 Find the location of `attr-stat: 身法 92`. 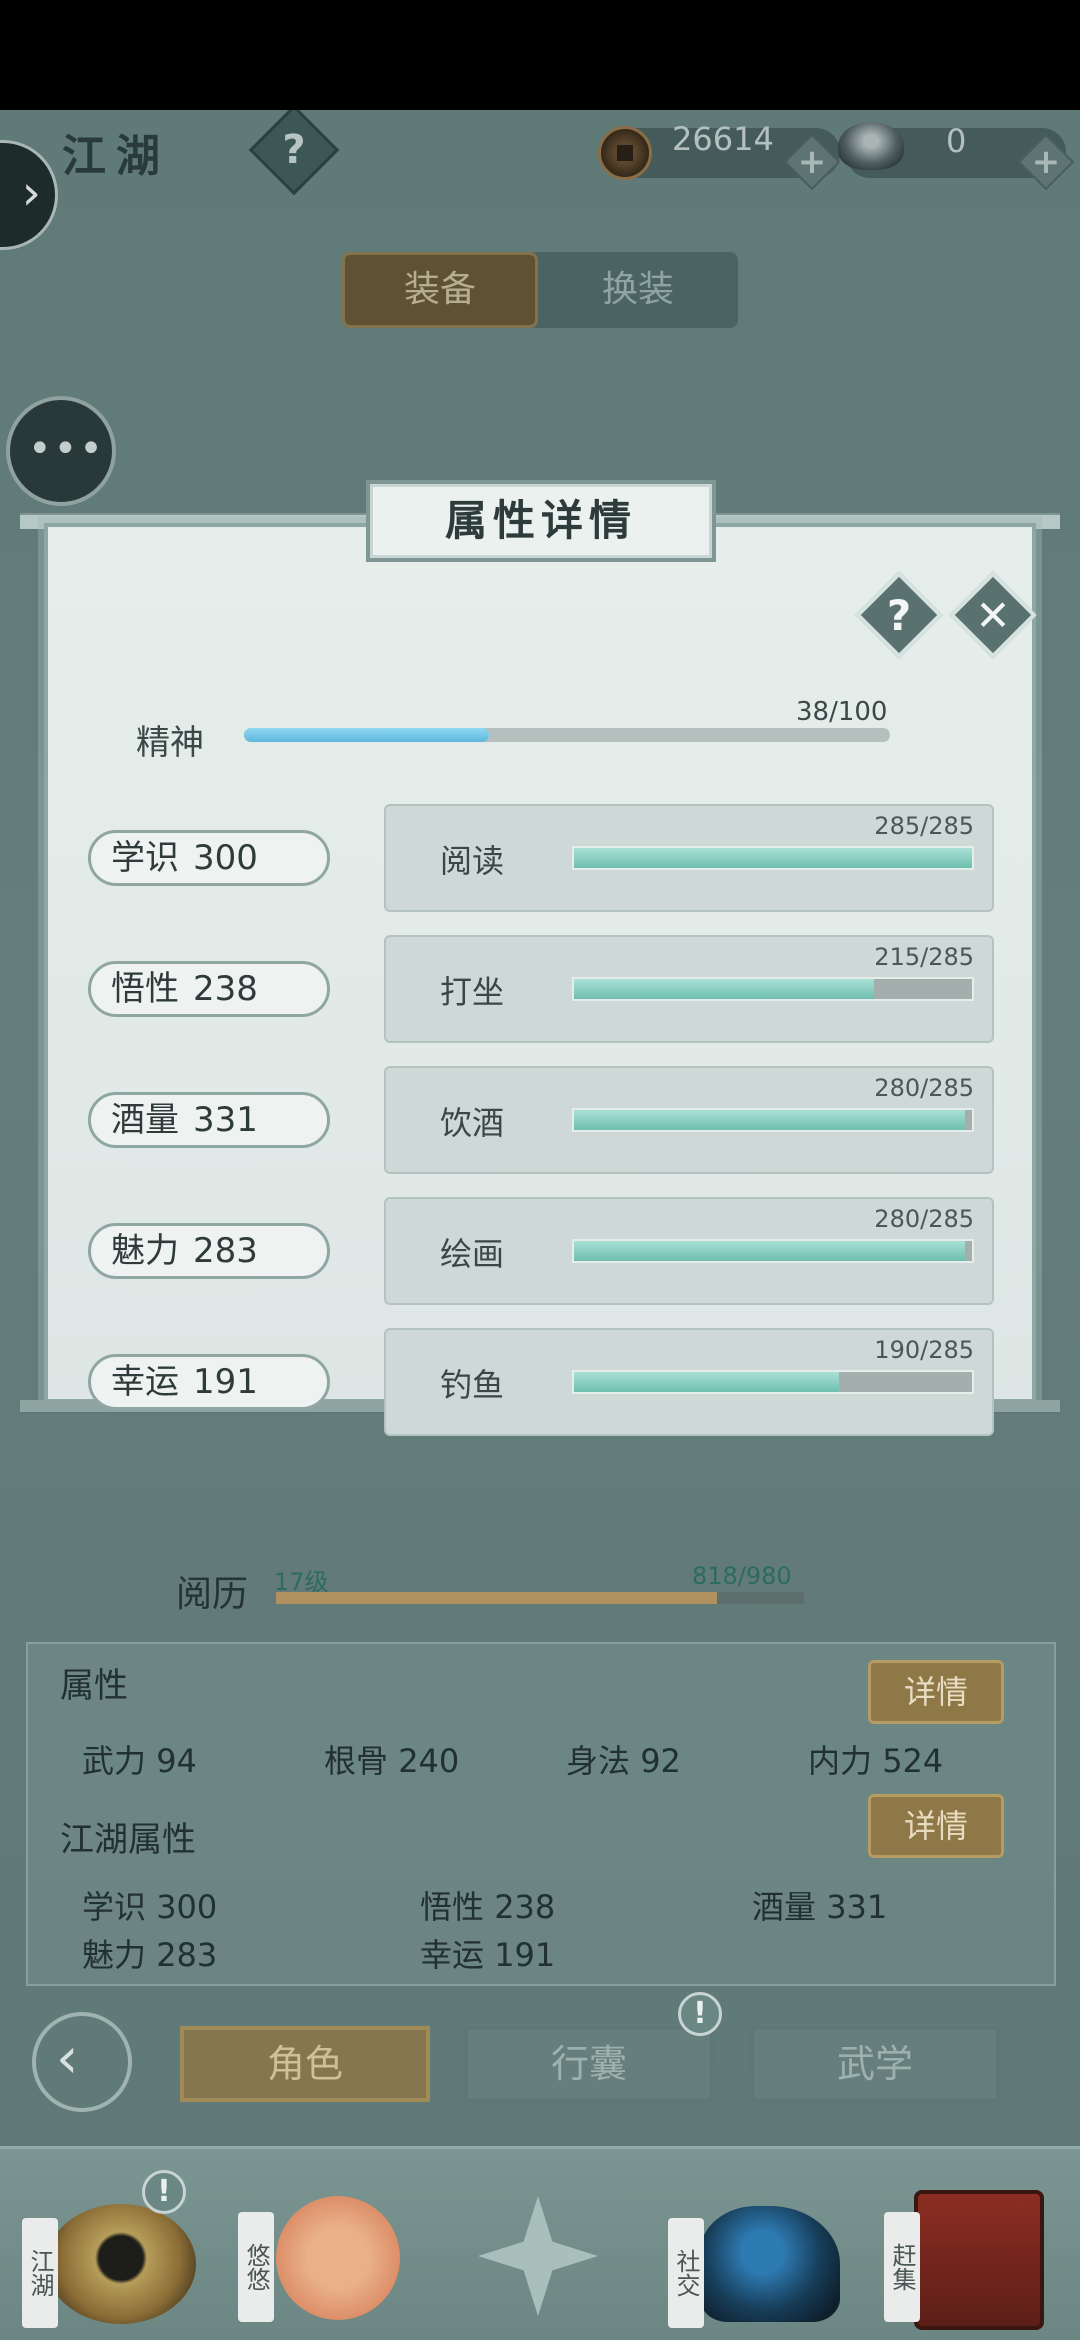

attr-stat: 身法 92 is located at coordinates (623, 1761).